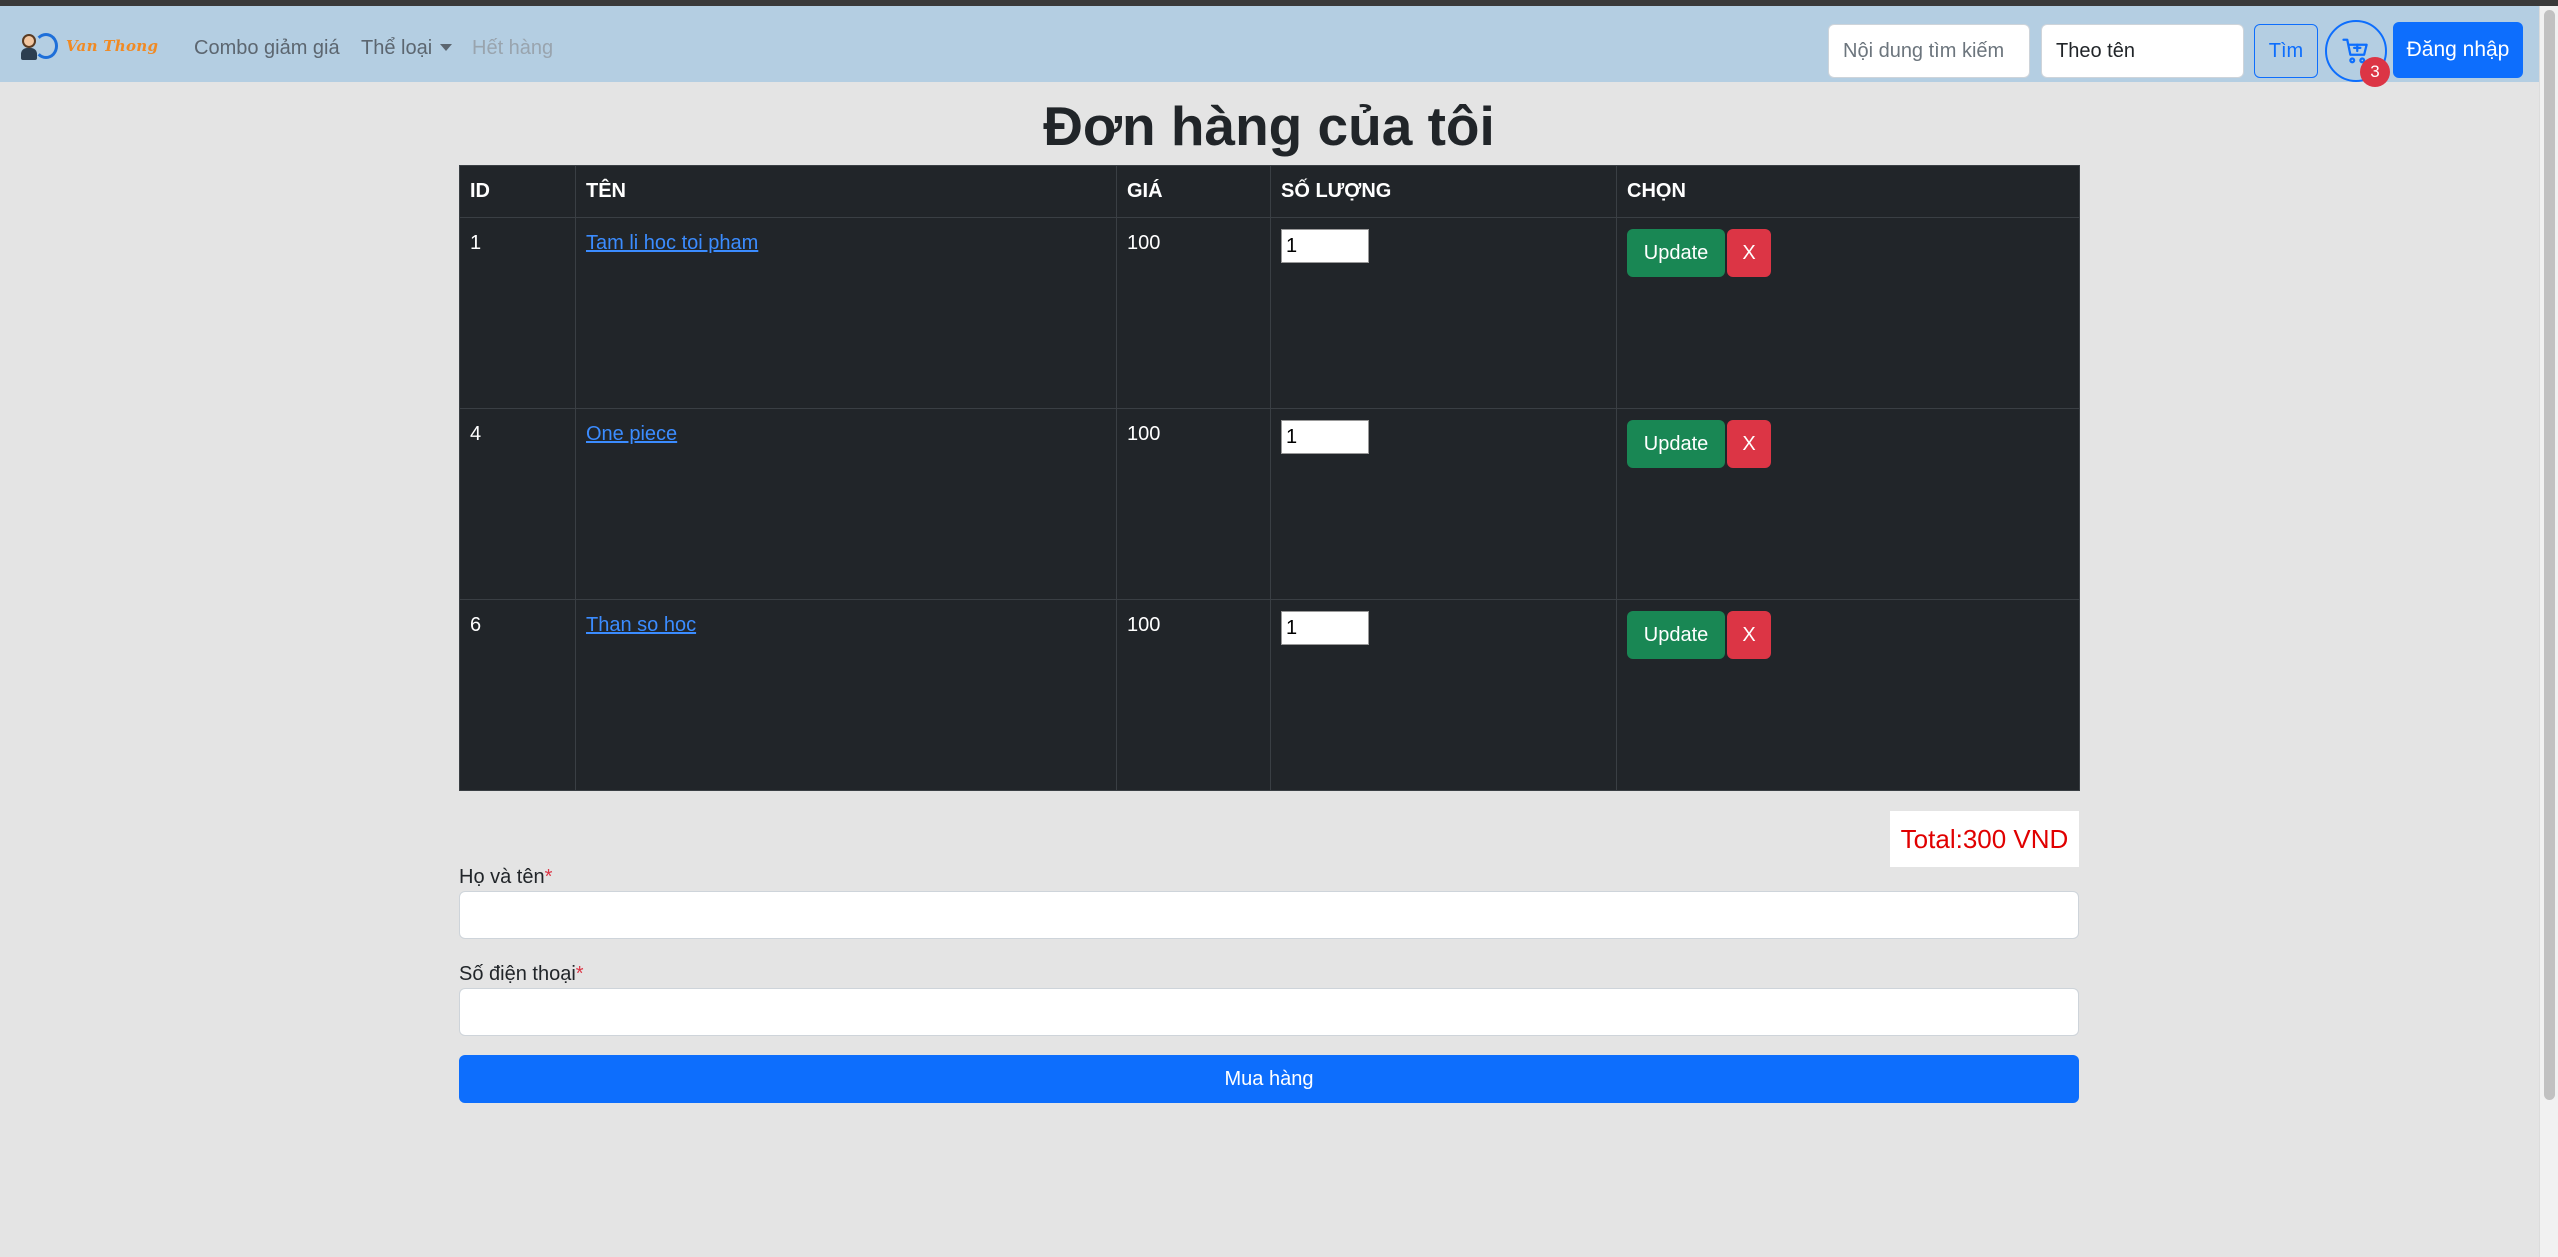 The width and height of the screenshot is (2558, 1257). I want to click on column-header-actions: CHỌN, so click(1848, 191).